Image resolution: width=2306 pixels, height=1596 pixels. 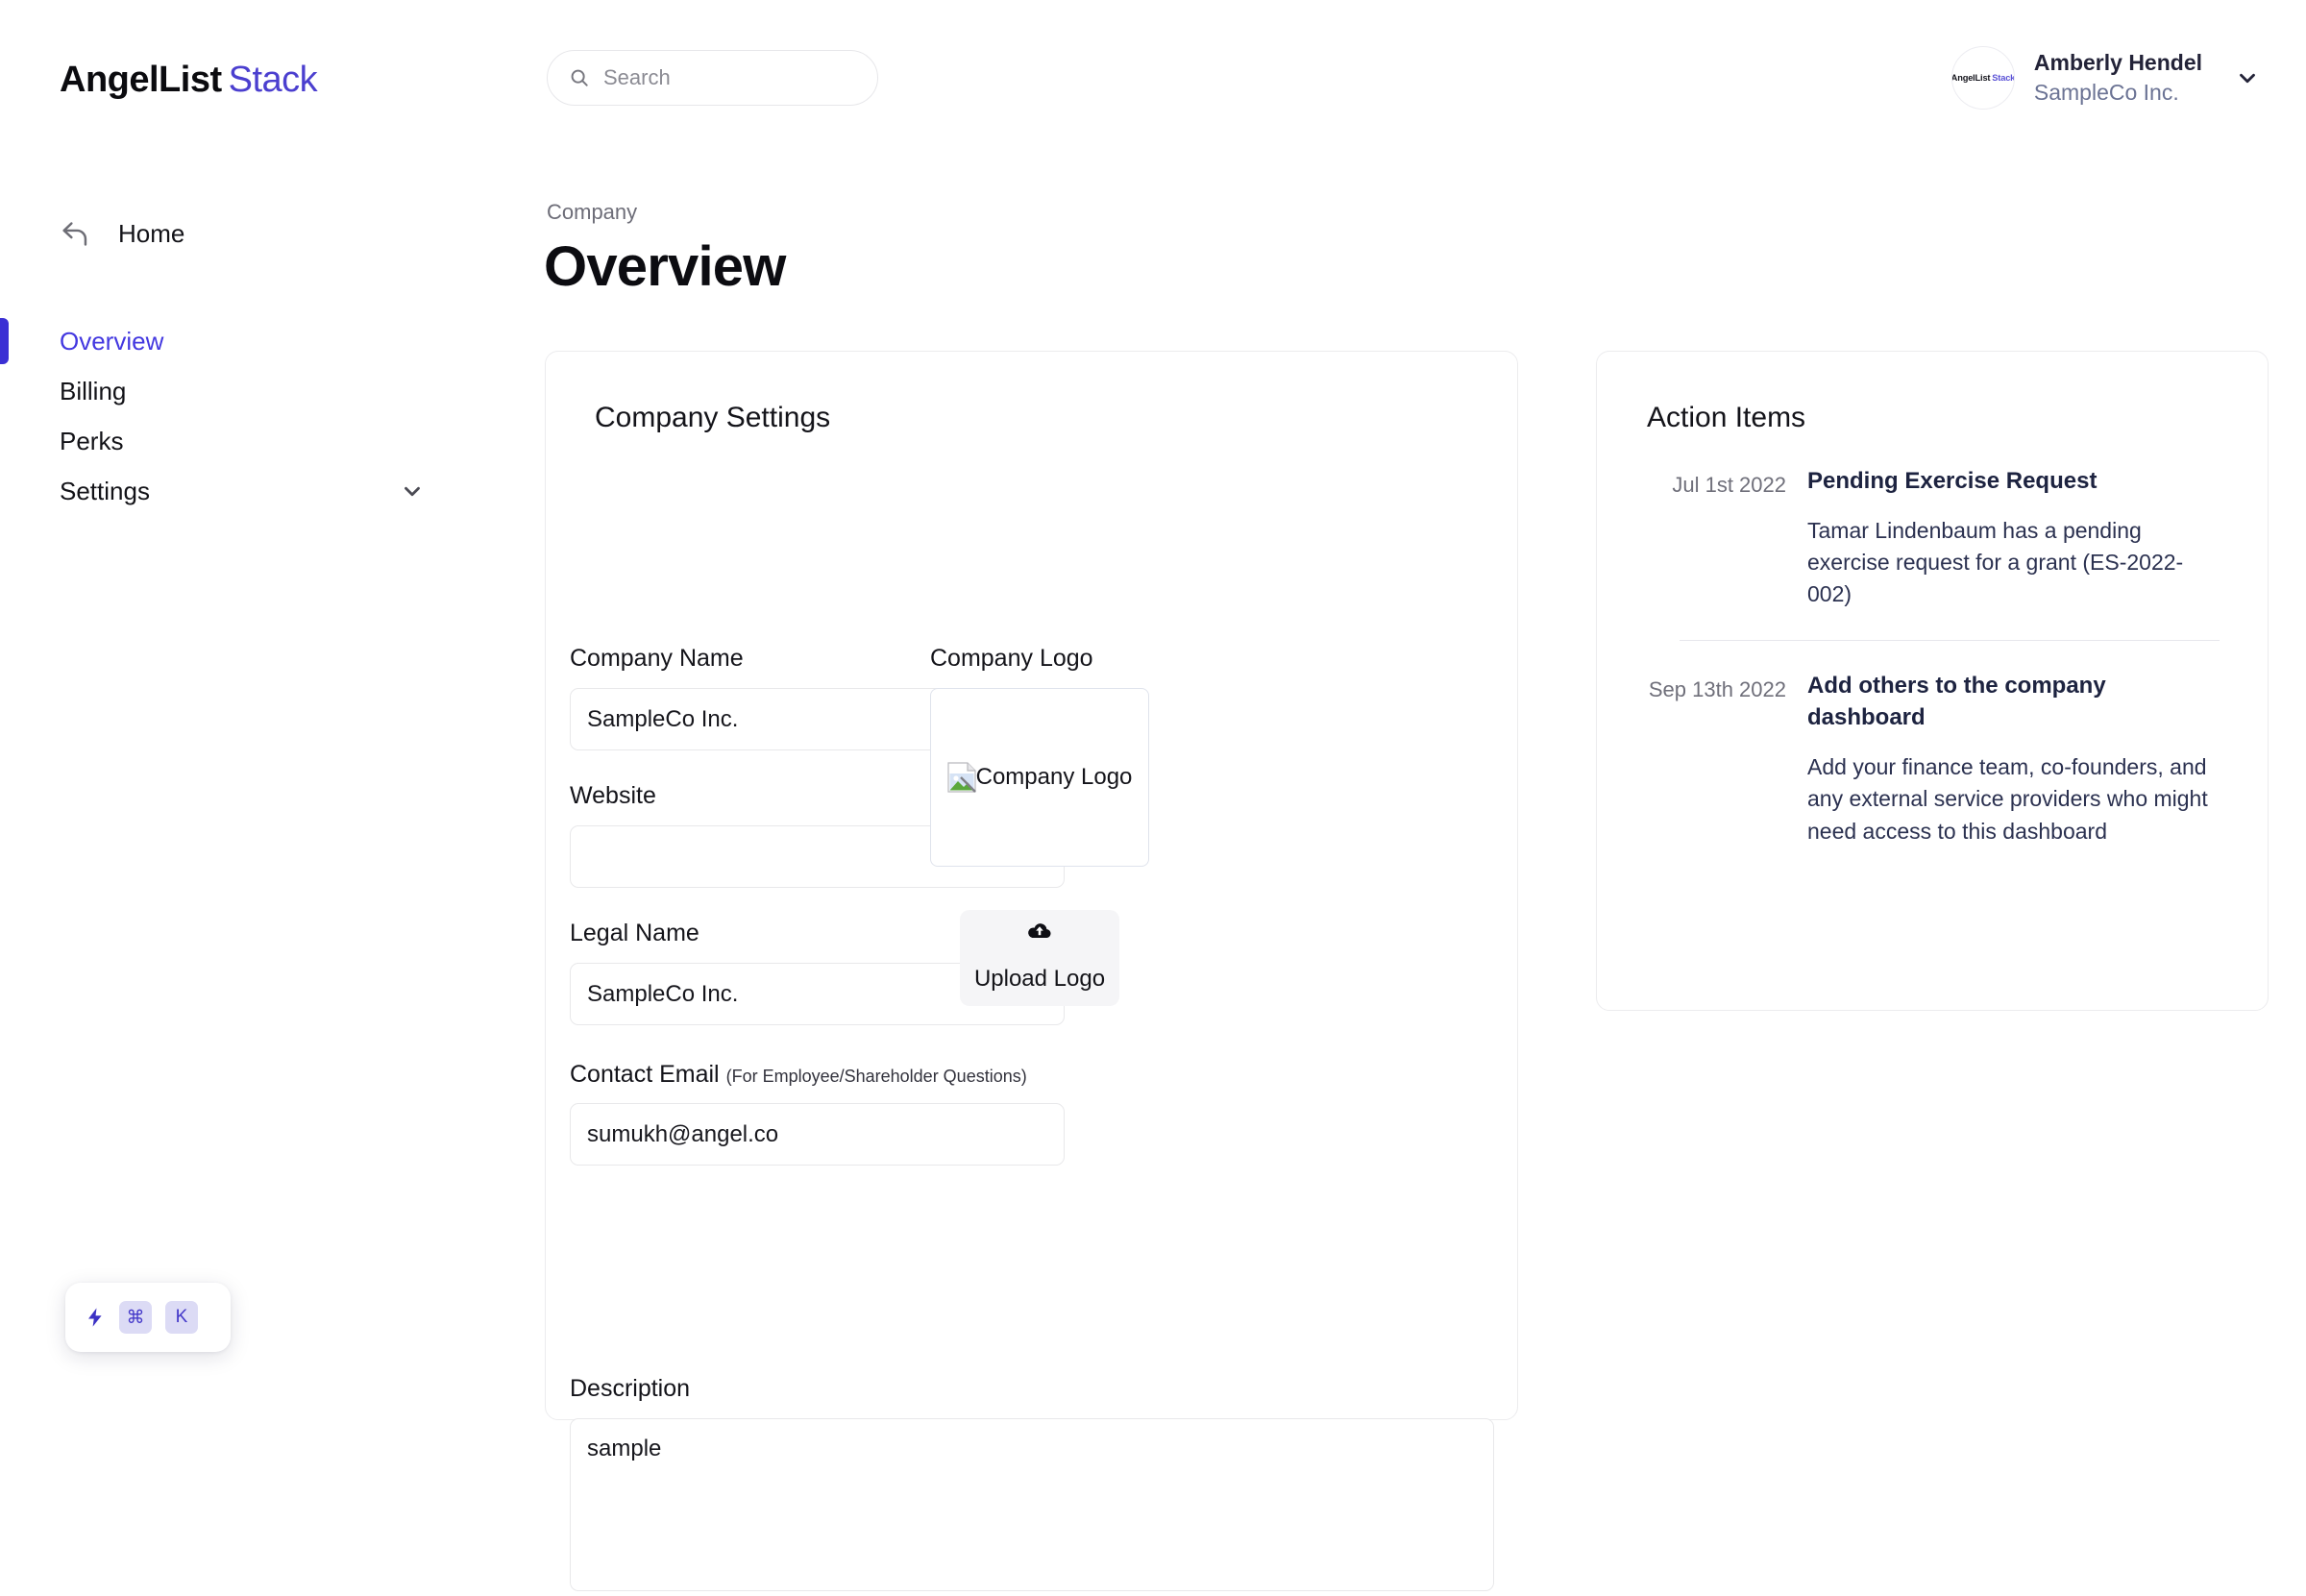 I want to click on contact-email-input, so click(x=818, y=1134).